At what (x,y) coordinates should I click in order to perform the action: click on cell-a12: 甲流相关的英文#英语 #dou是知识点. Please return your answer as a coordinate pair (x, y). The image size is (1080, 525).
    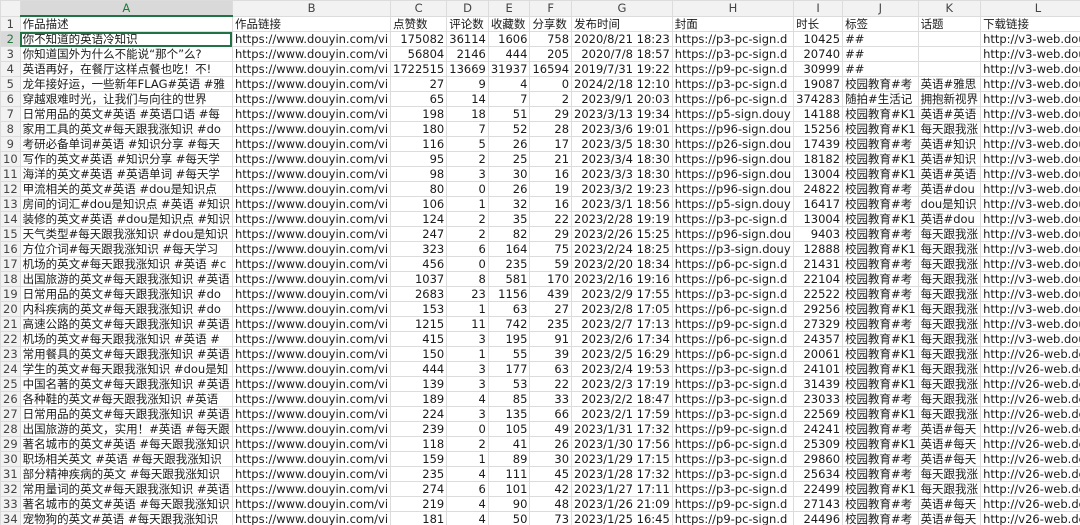
    Looking at the image, I should click on (126, 189).